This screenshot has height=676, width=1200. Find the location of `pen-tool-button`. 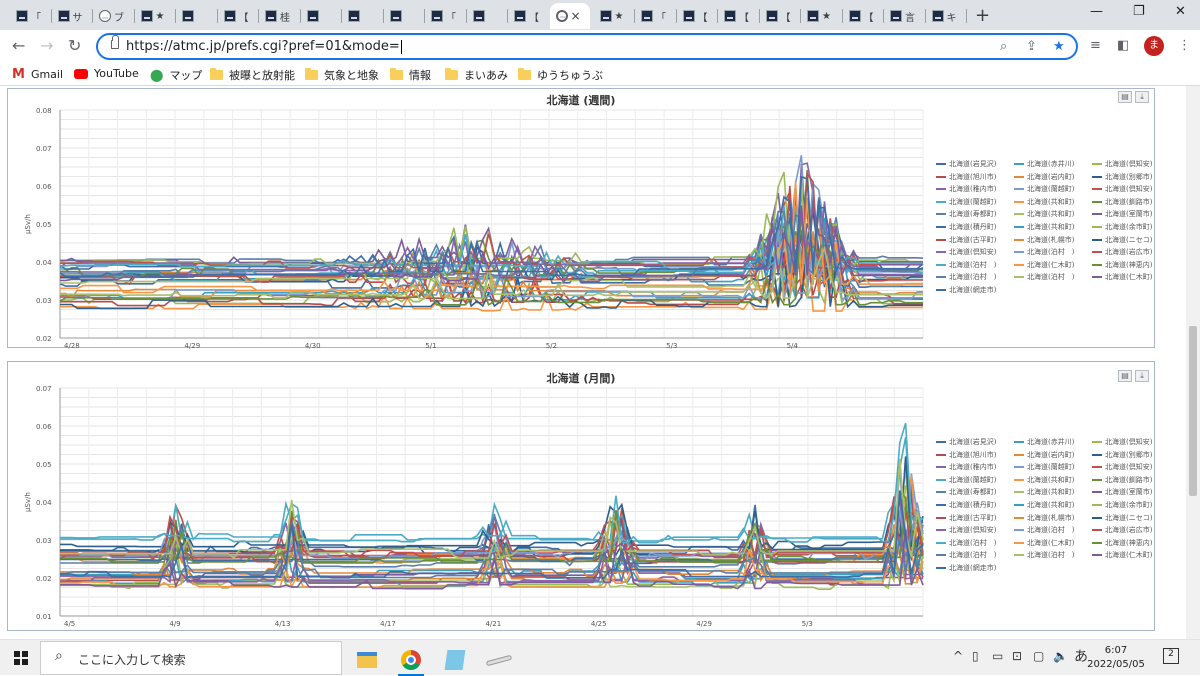

pen-tool-button is located at coordinates (499, 660).